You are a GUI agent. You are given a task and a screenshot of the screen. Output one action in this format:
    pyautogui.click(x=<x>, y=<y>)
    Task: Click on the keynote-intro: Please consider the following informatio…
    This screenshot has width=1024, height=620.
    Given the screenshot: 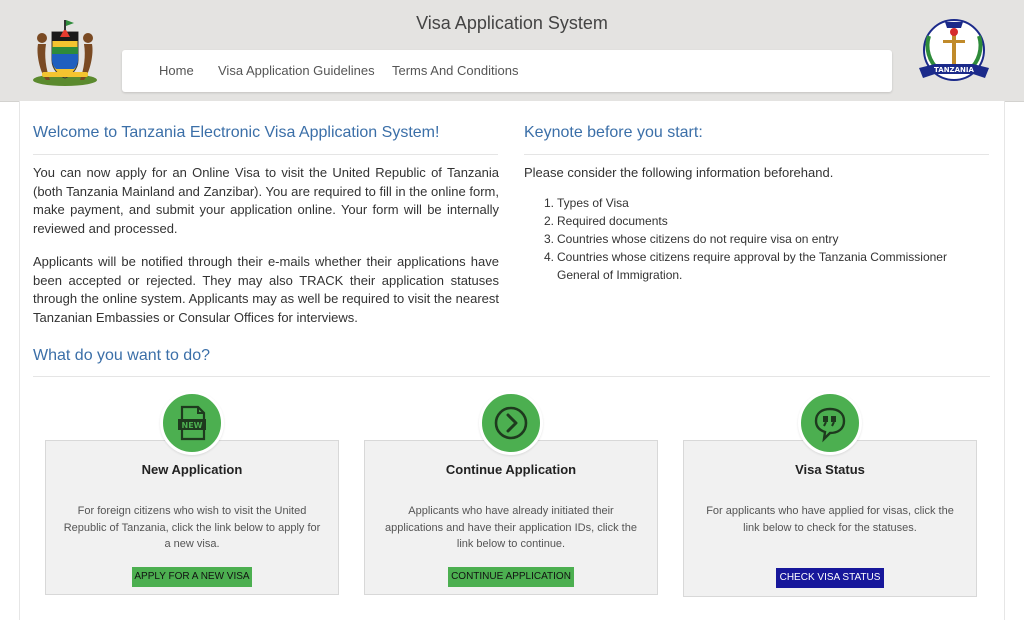 What is the action you would take?
    pyautogui.click(x=679, y=172)
    